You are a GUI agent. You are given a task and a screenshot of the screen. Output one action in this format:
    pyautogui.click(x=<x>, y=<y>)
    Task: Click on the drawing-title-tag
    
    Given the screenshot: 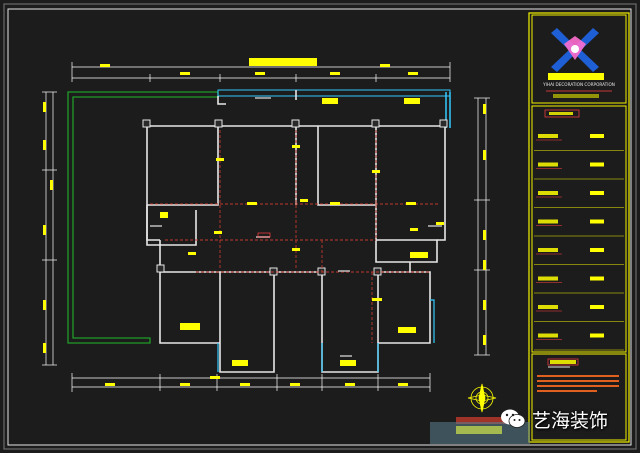 What is the action you would take?
    pyautogui.click(x=283, y=62)
    